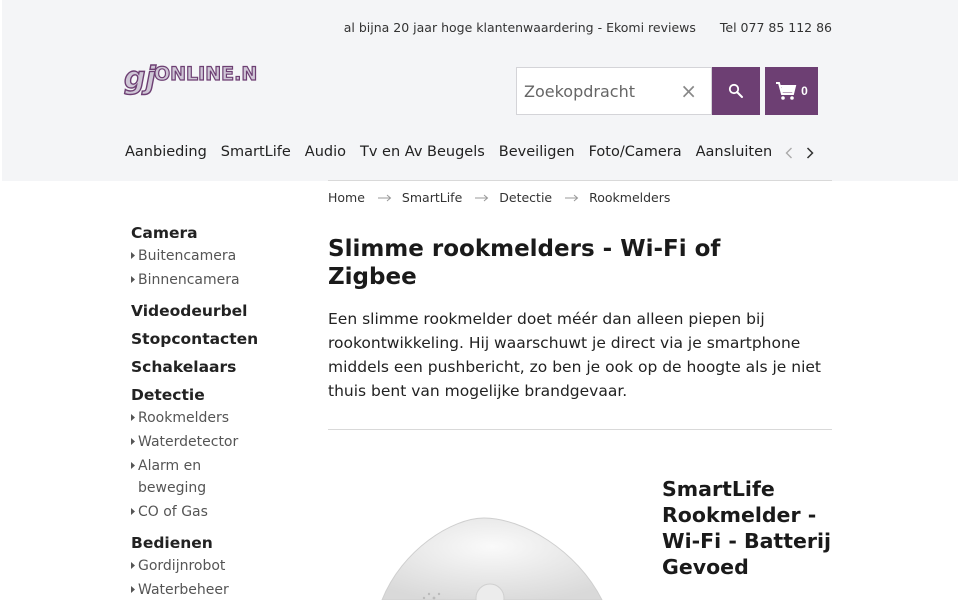 This screenshot has width=960, height=600. I want to click on cart-button: 0, so click(791, 91).